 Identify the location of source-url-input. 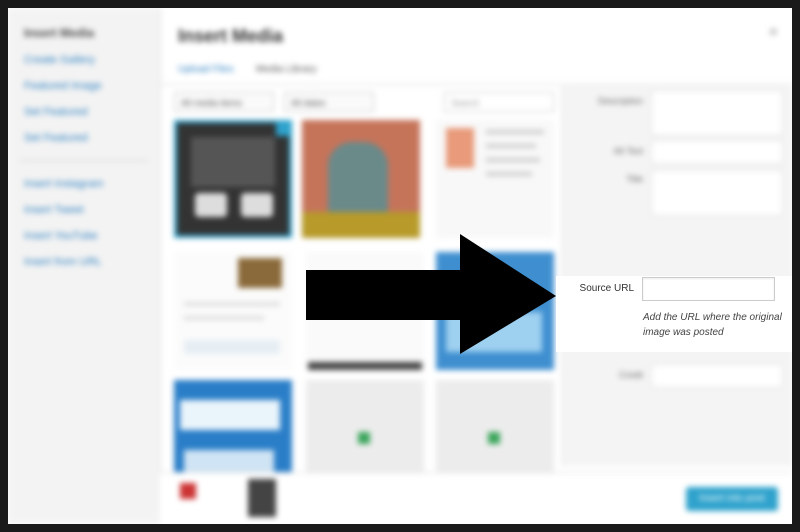
(708, 289).